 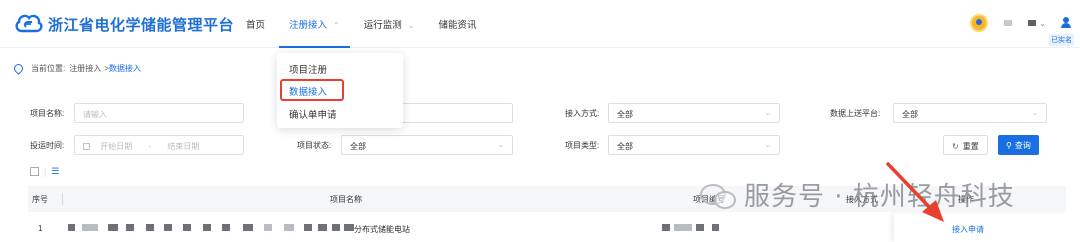 I want to click on red-arrow-annotation, so click(x=915, y=192).